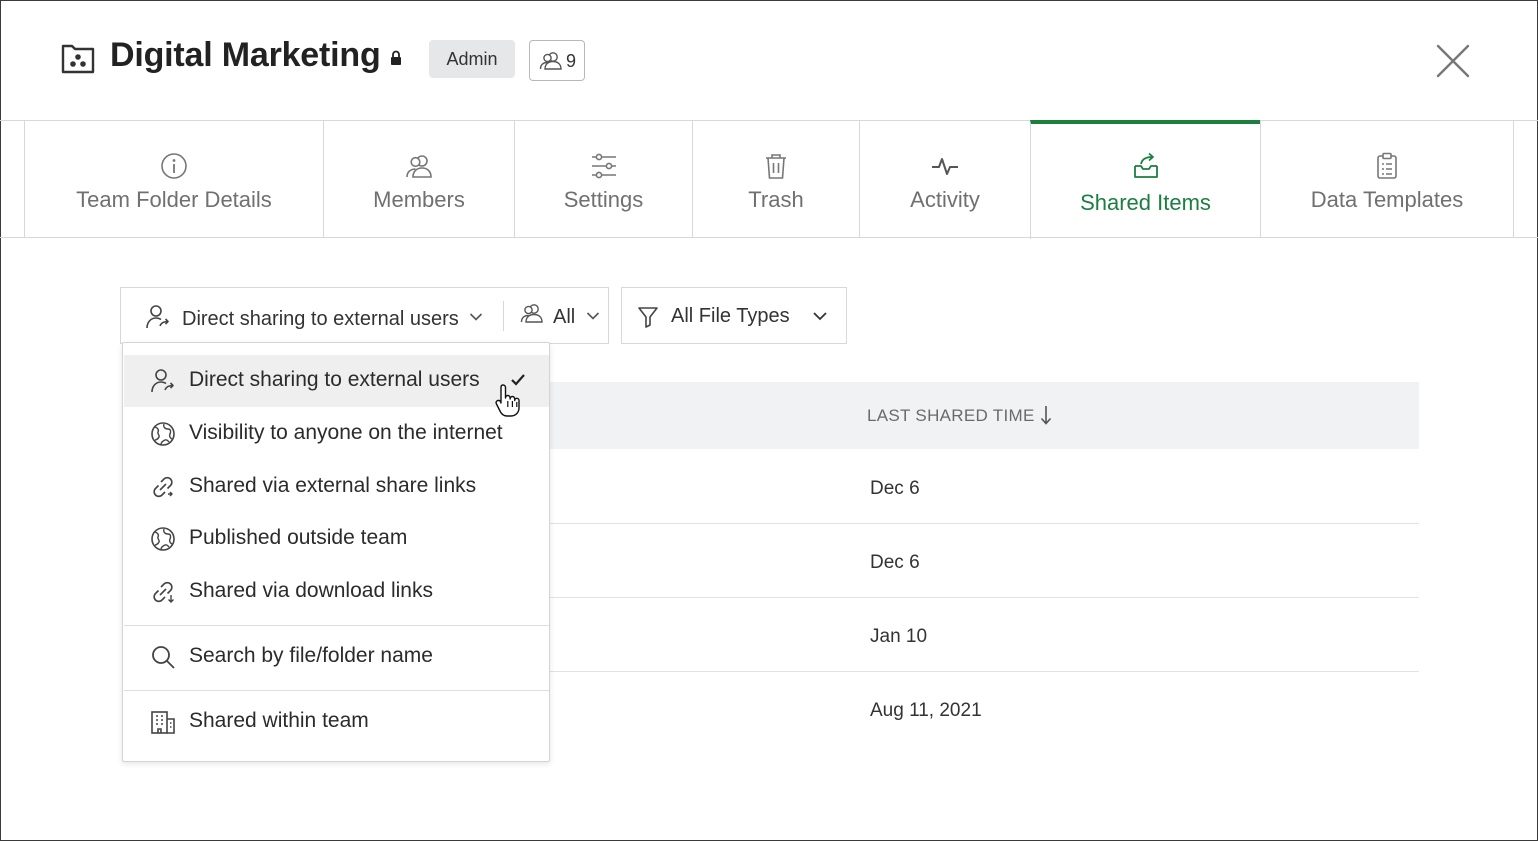 This screenshot has height=841, width=1538. I want to click on menu-item-published-outside-team: Published outside team, so click(336, 539).